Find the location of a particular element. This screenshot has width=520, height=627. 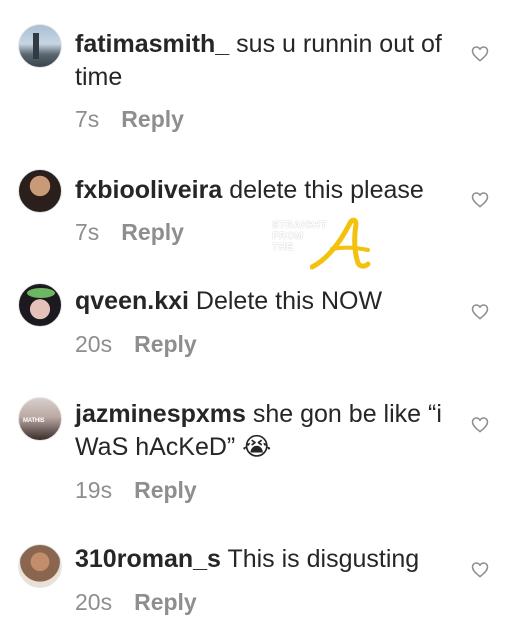

avatar: MATHIS is located at coordinates (40, 419).